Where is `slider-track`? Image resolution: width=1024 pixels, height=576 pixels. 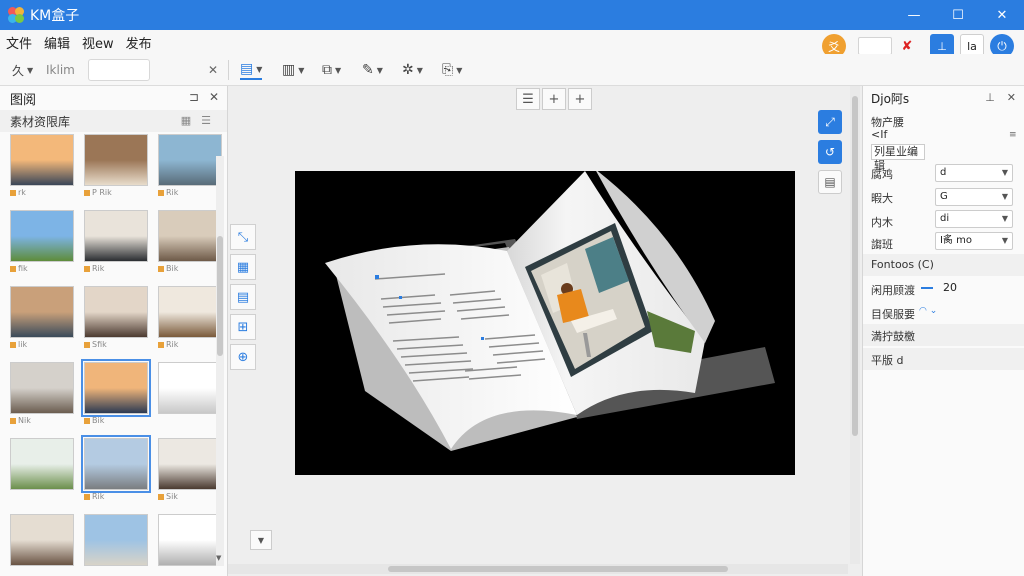
slider-track is located at coordinates (927, 288).